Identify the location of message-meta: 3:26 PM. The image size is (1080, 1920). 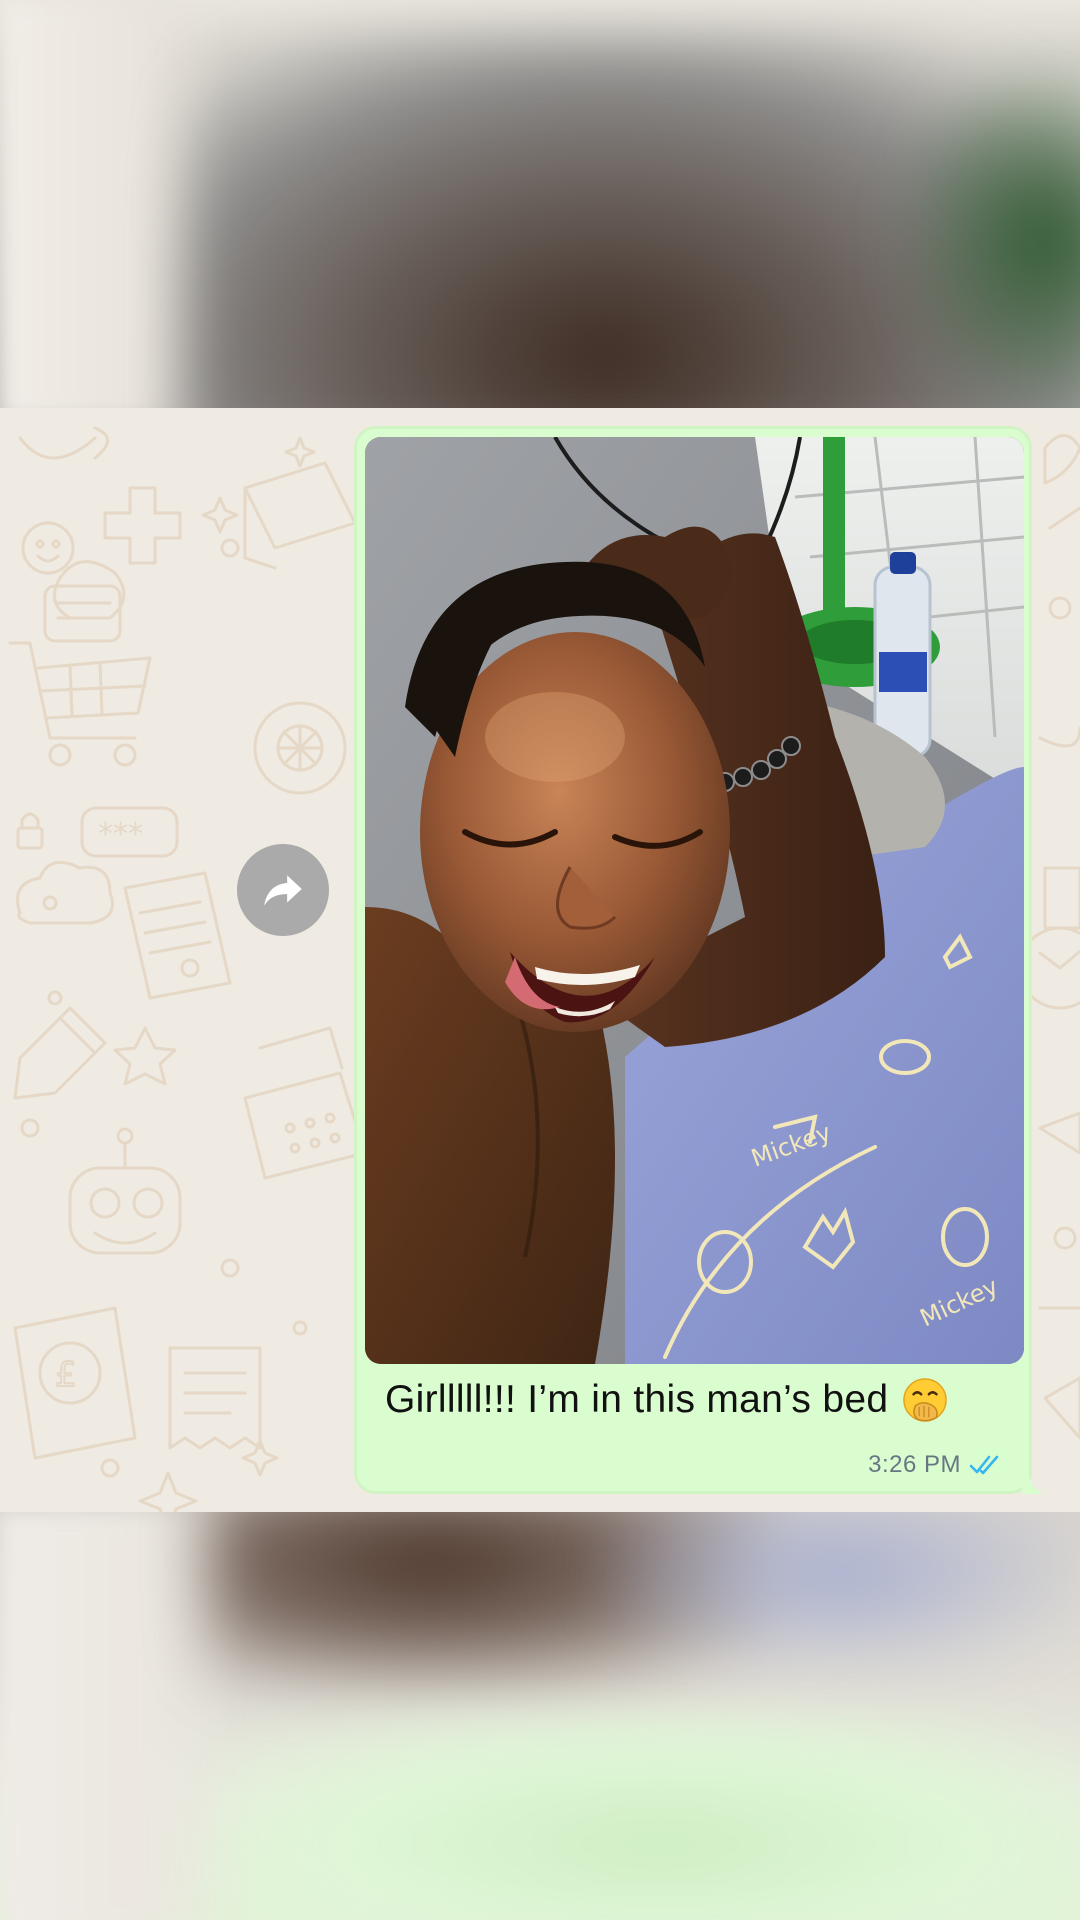
(936, 1465).